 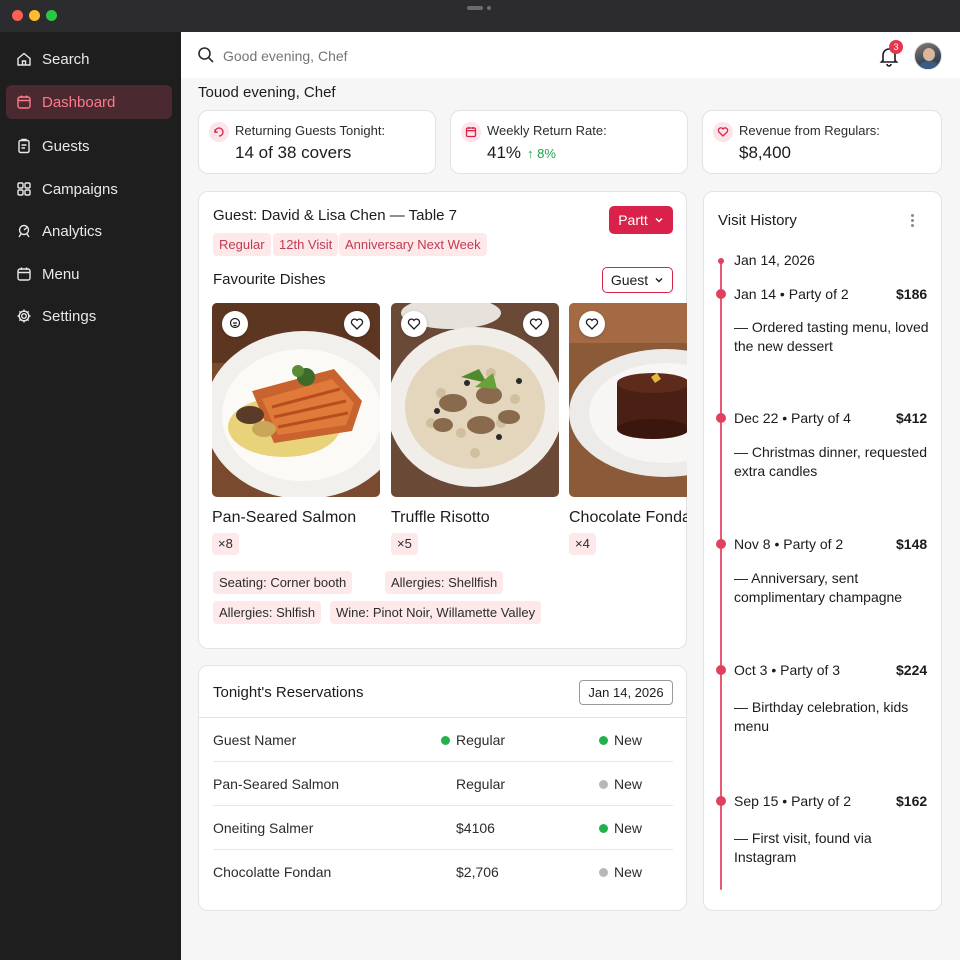 I want to click on visit-amount: $186, so click(x=912, y=294).